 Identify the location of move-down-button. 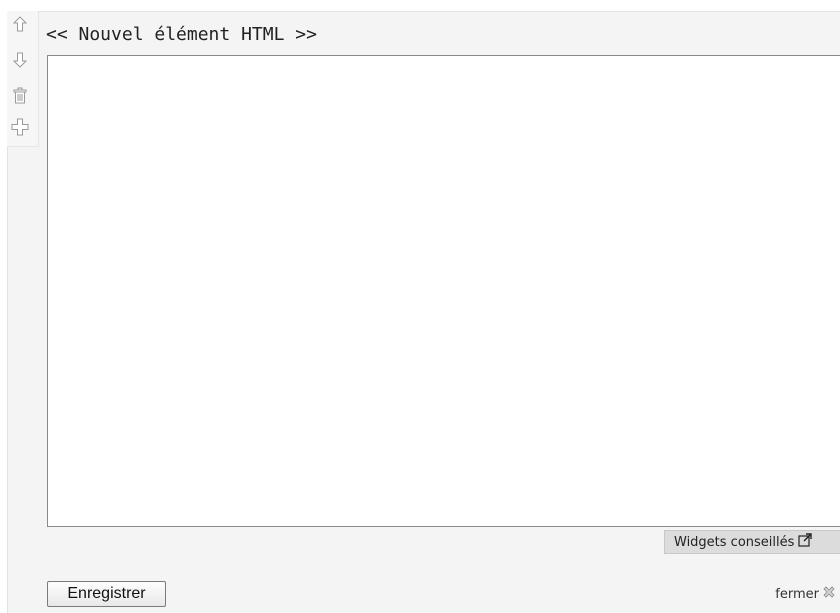
(20, 60).